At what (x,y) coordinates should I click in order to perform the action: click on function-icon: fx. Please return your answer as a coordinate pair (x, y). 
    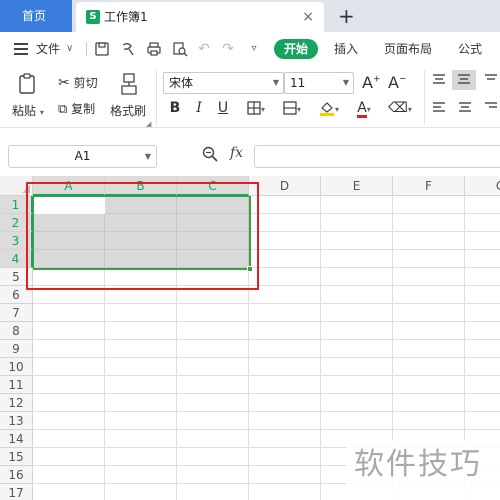
    Looking at the image, I should click on (236, 153).